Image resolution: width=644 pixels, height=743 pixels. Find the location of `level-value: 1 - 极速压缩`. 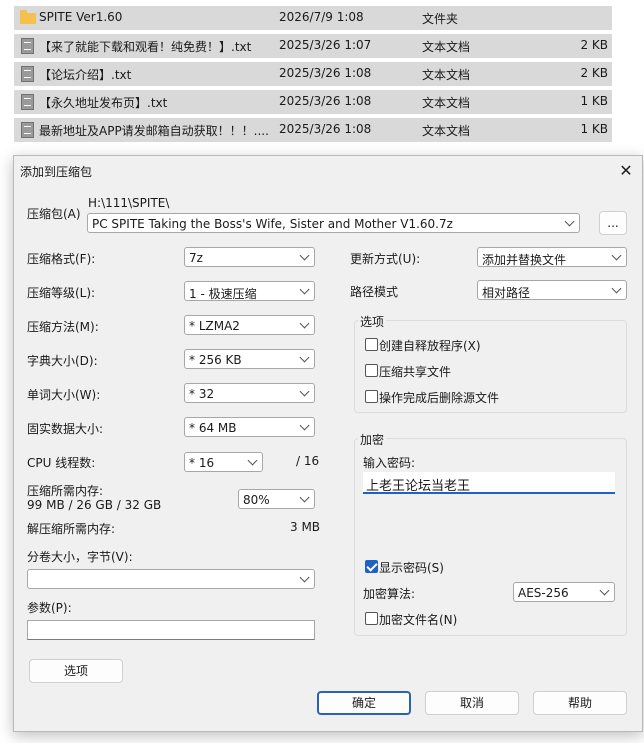

level-value: 1 - 极速压缩 is located at coordinates (223, 294).